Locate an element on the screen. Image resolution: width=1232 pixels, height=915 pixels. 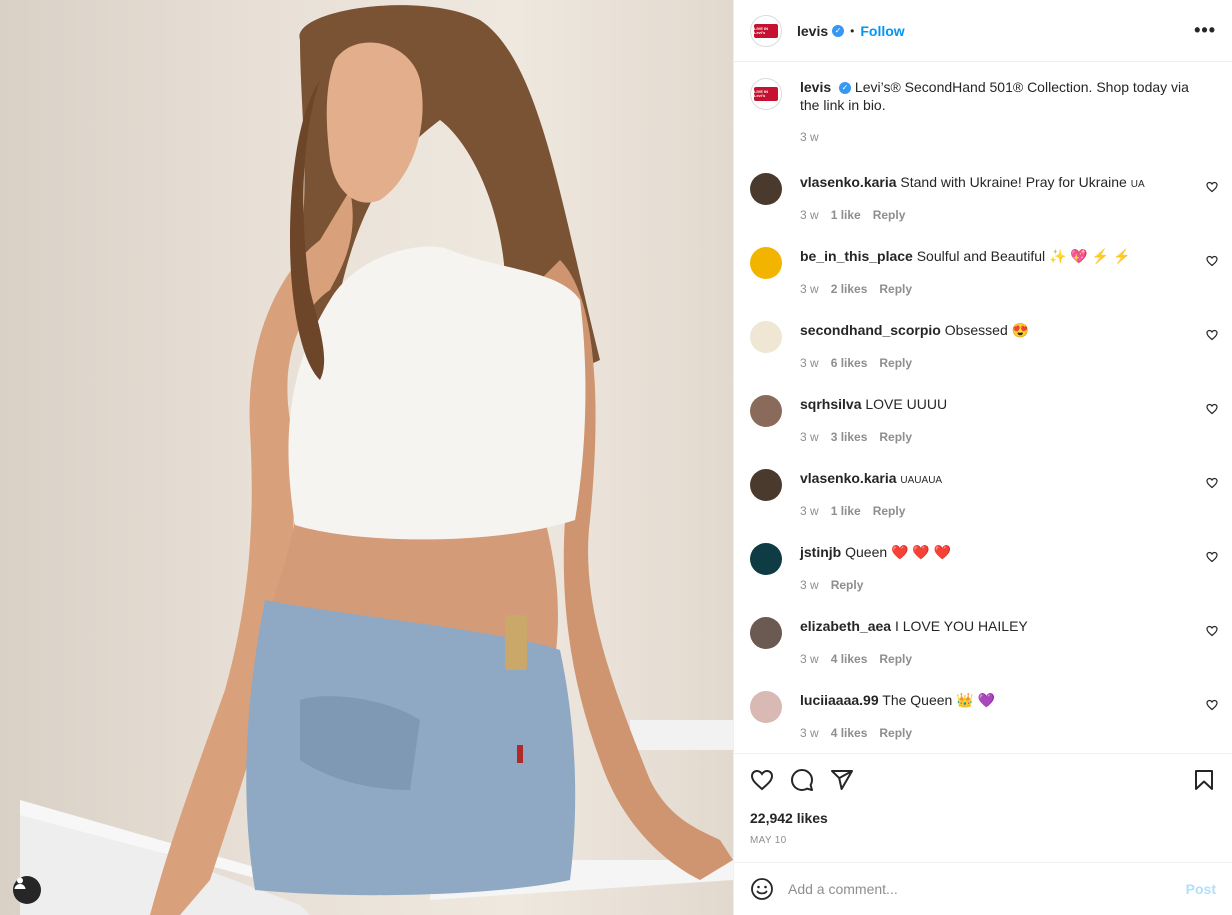
comment-likes: 2 likes is located at coordinates (849, 289).